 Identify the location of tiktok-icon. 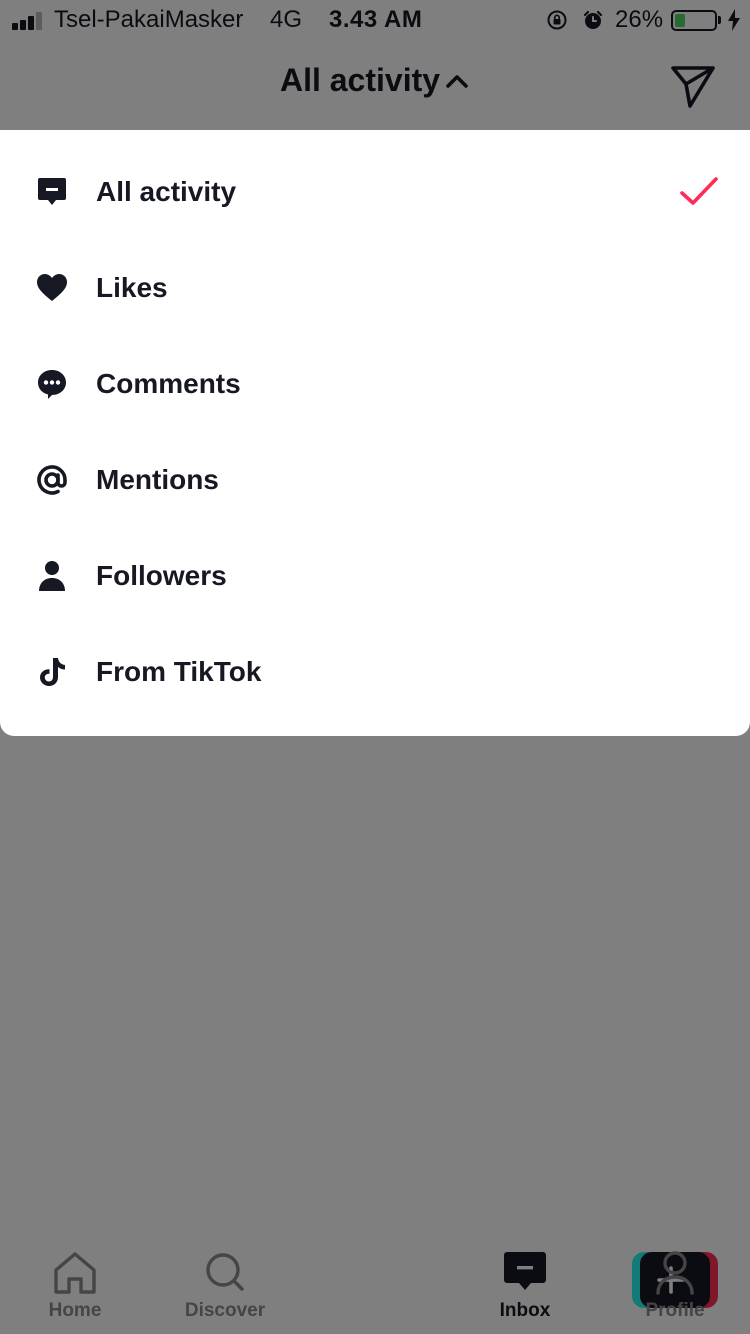
(52, 672).